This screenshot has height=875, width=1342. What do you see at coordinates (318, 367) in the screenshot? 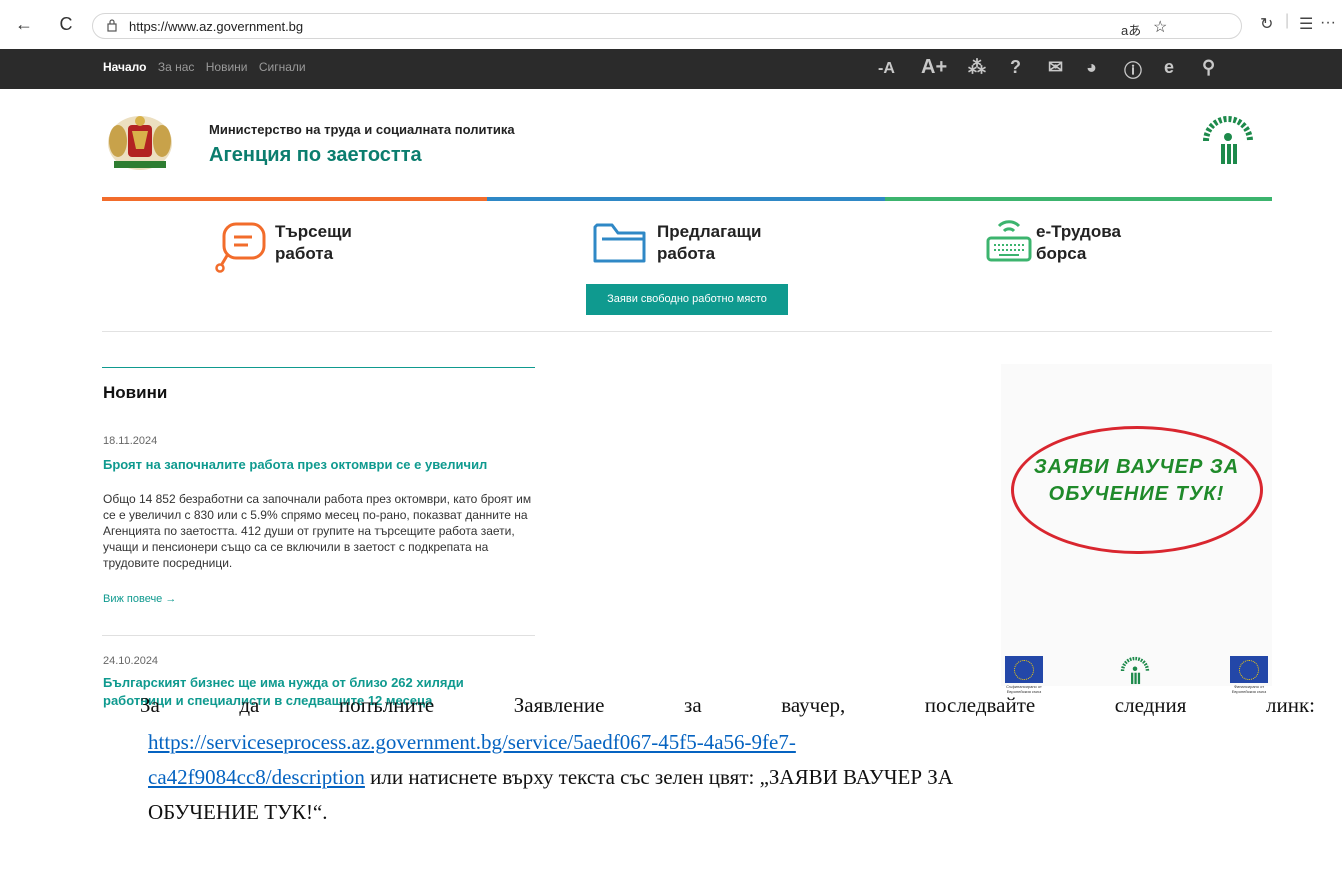
I see `news-top-rule` at bounding box center [318, 367].